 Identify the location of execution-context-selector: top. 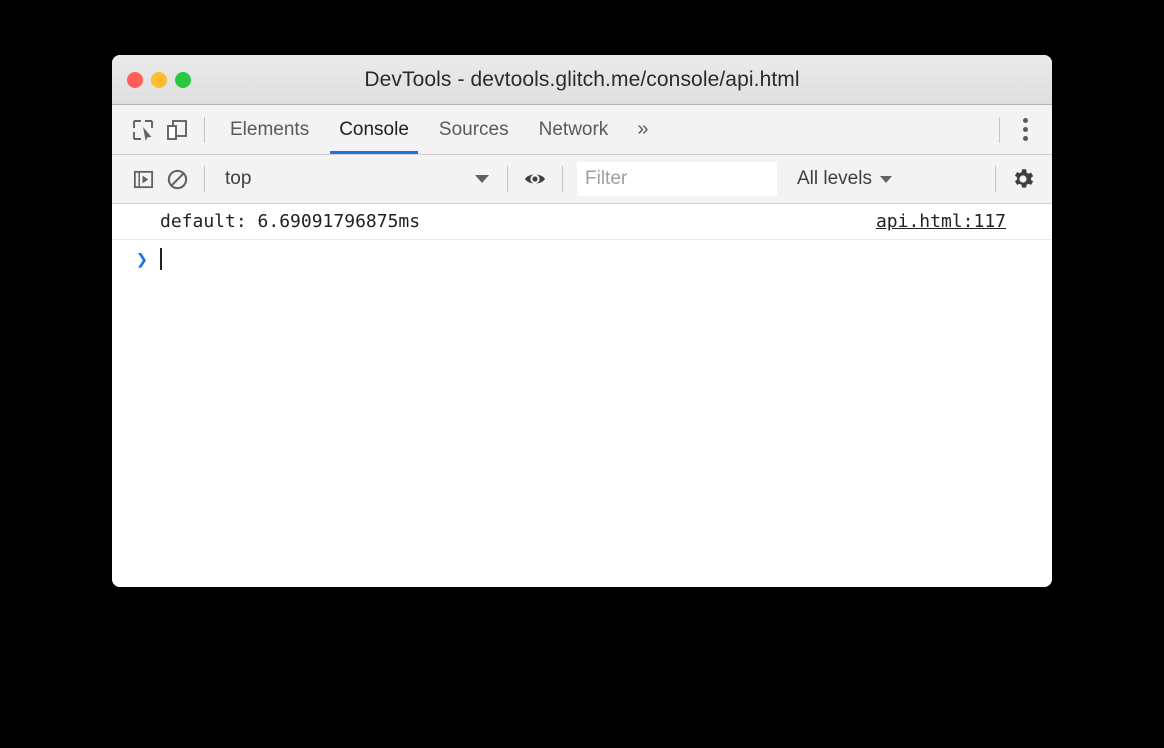
(356, 179).